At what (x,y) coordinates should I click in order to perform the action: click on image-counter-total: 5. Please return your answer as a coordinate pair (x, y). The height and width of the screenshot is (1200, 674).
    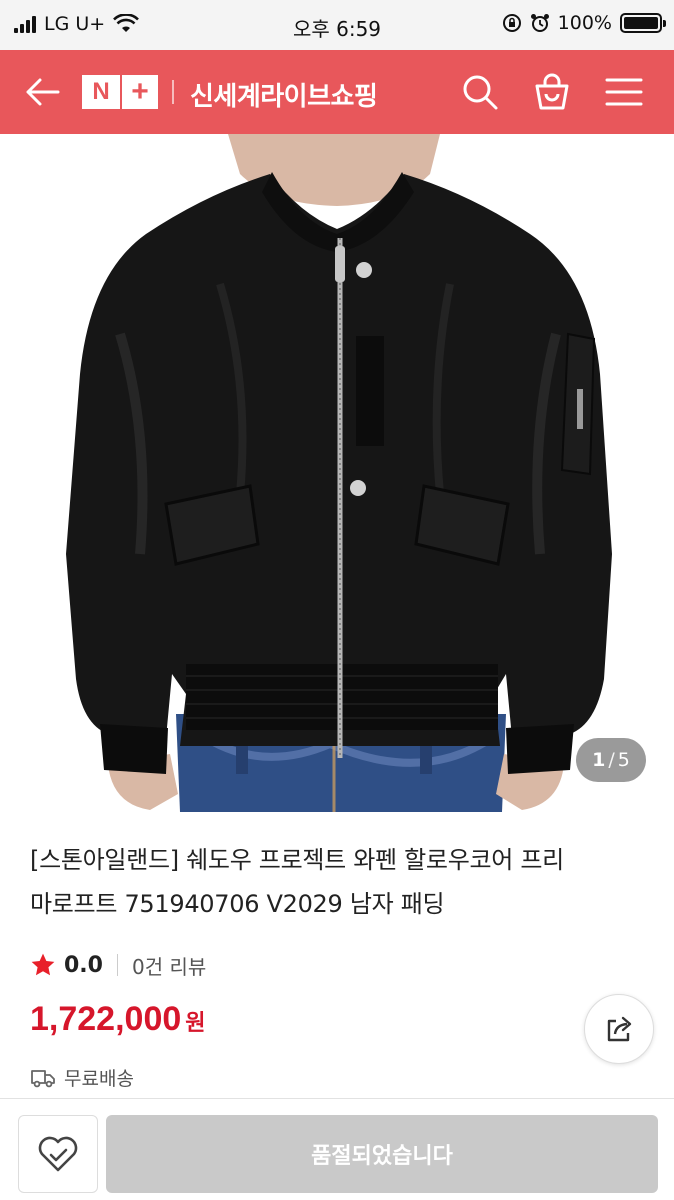
    Looking at the image, I should click on (623, 760).